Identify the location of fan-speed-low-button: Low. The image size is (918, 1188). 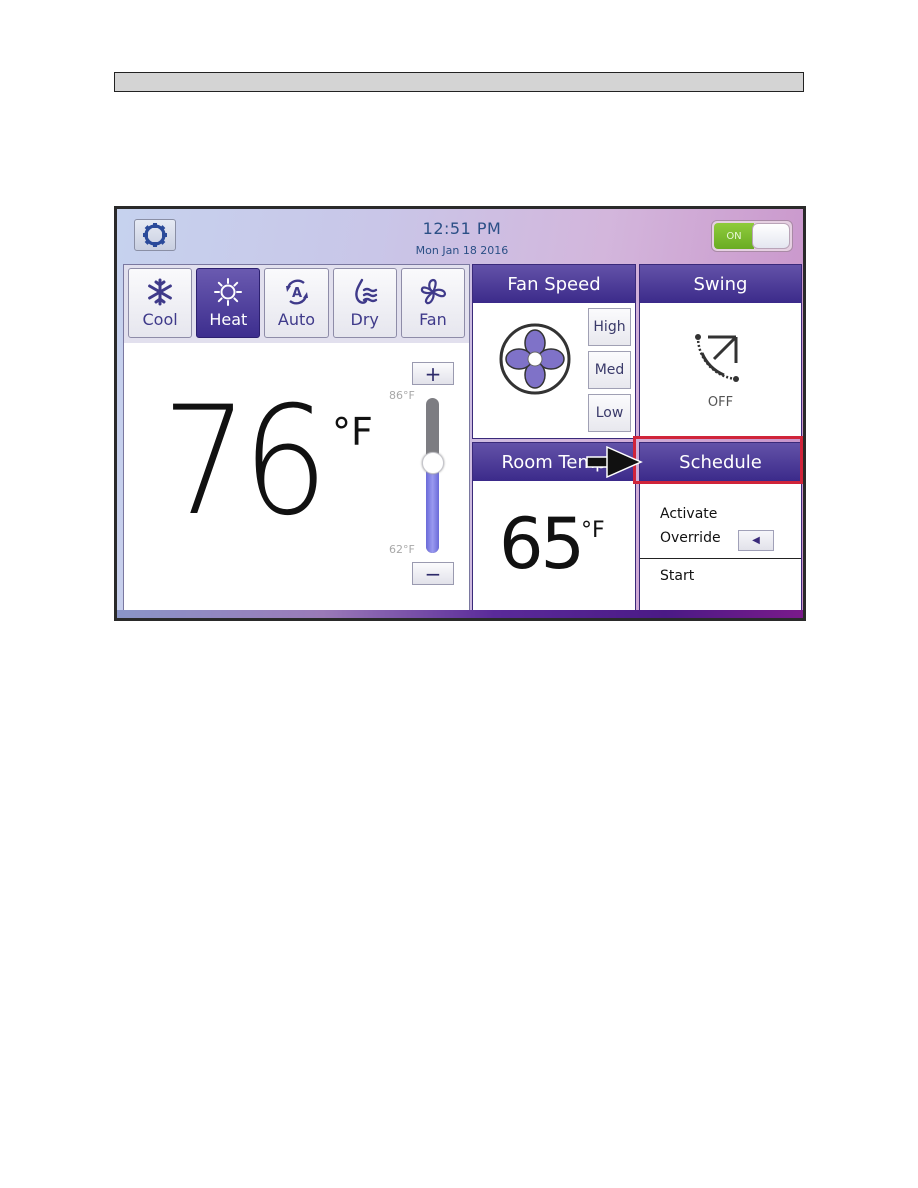
(609, 413).